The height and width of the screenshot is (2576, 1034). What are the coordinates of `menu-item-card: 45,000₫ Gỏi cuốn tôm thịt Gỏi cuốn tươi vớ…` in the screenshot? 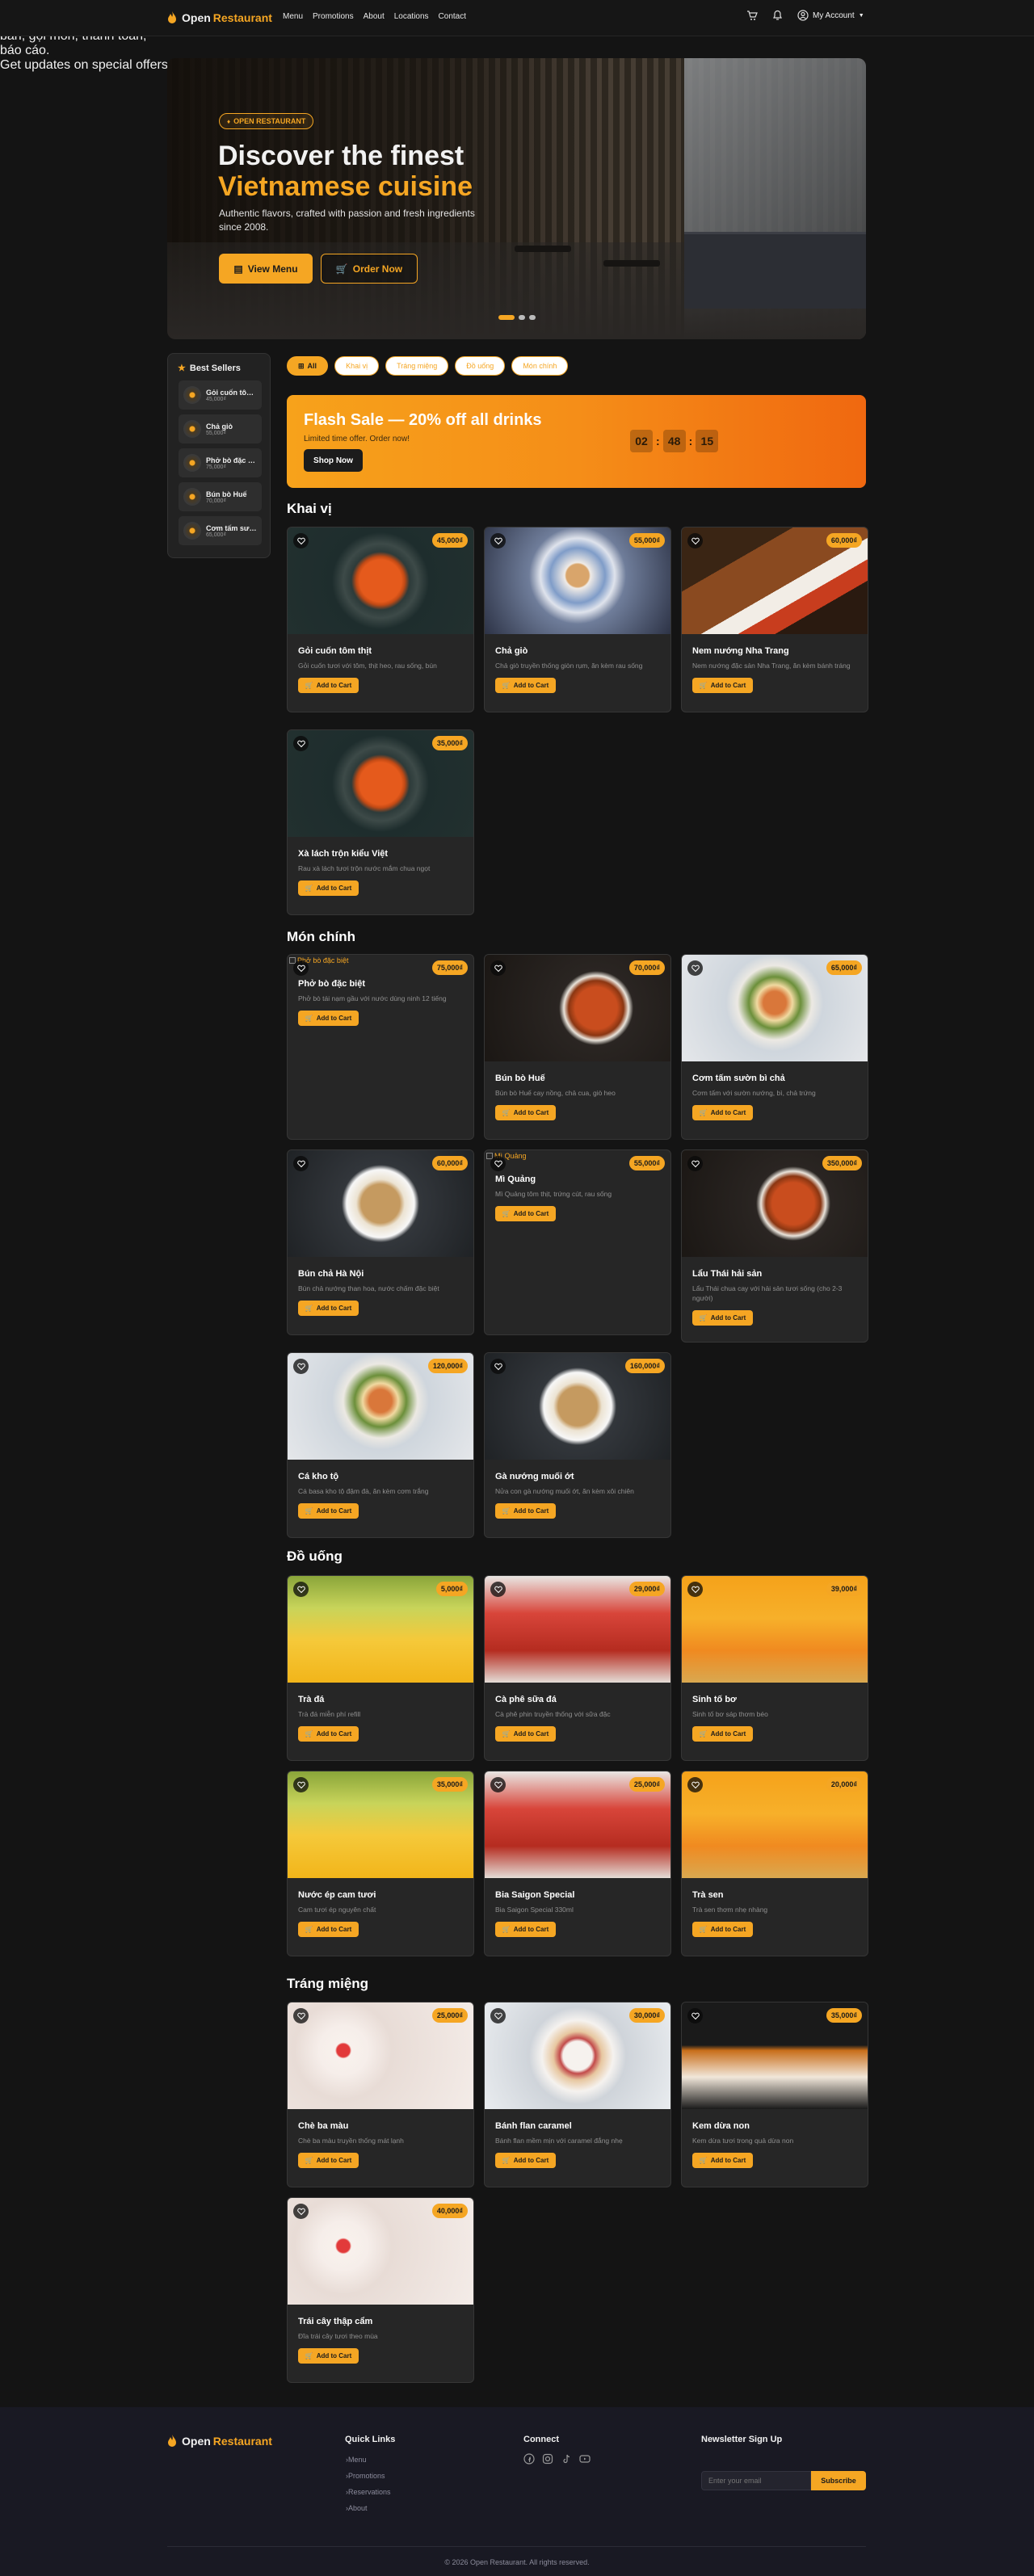 It's located at (381, 619).